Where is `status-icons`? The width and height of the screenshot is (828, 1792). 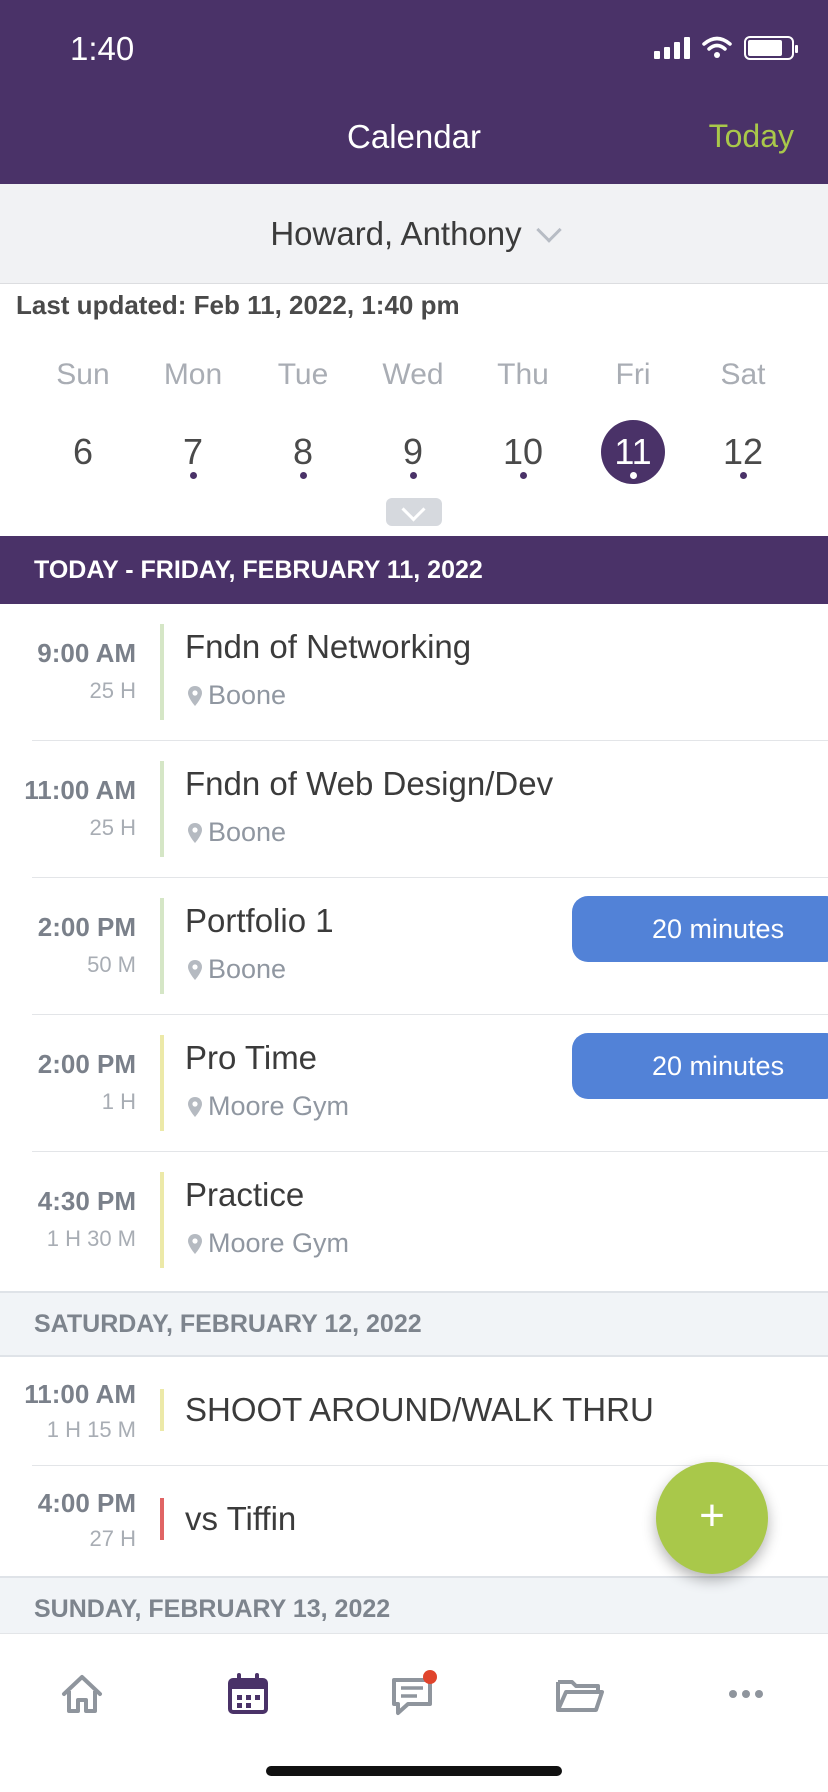
status-icons is located at coordinates (726, 48).